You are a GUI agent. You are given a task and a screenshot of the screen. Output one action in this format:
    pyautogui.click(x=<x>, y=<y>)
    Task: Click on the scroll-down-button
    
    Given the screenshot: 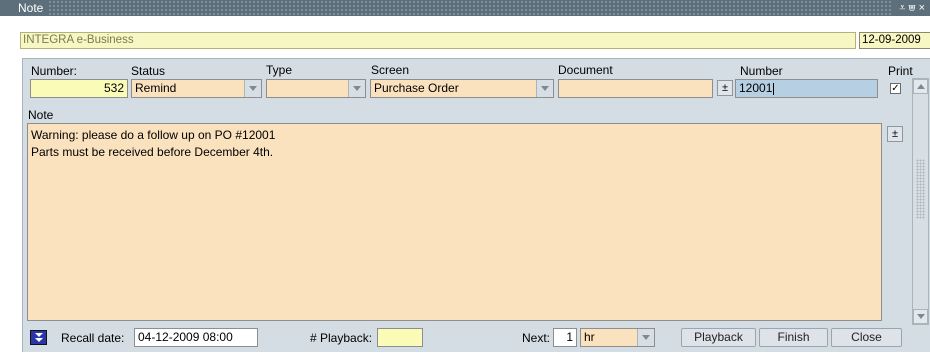 What is the action you would take?
    pyautogui.click(x=920, y=316)
    